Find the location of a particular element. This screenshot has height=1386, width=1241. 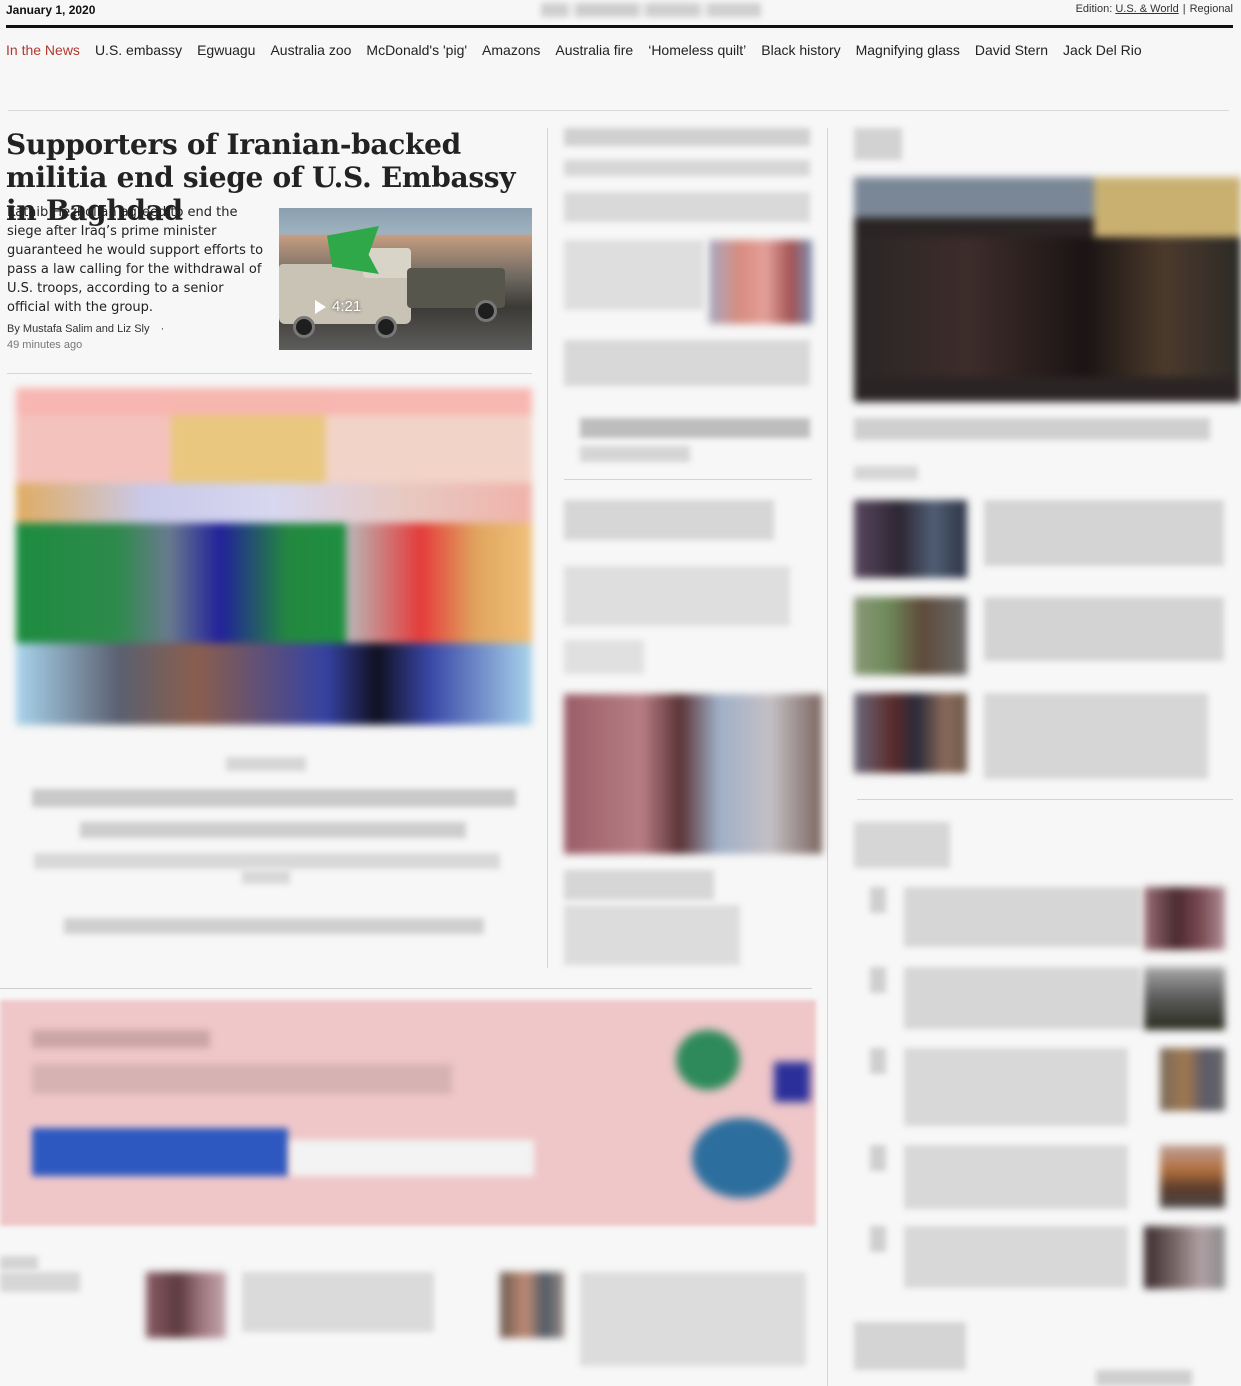

news-link-homeless-quilt: ‘Homeless quilt’ is located at coordinates (697, 50).